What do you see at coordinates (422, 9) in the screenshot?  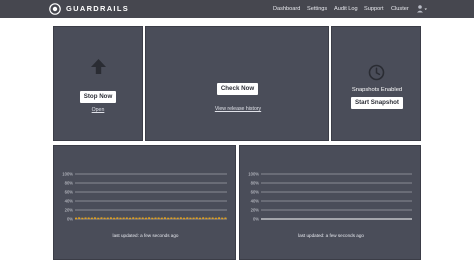 I see `user-menu-icon` at bounding box center [422, 9].